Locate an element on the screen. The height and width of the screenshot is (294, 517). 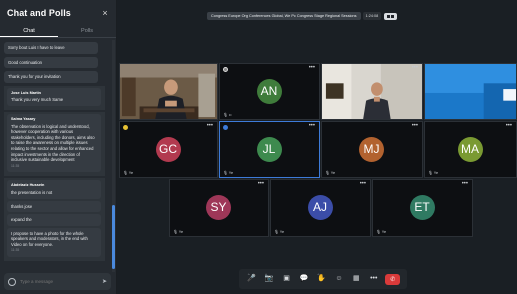
message-author: Salma Yasary is located at coordinates (23, 118).